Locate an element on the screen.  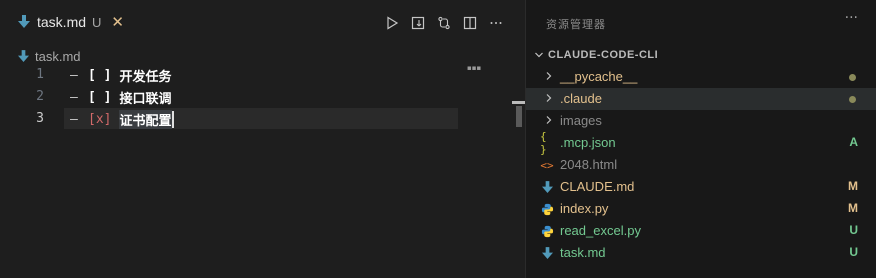
git-compare-icon is located at coordinates (444, 23).